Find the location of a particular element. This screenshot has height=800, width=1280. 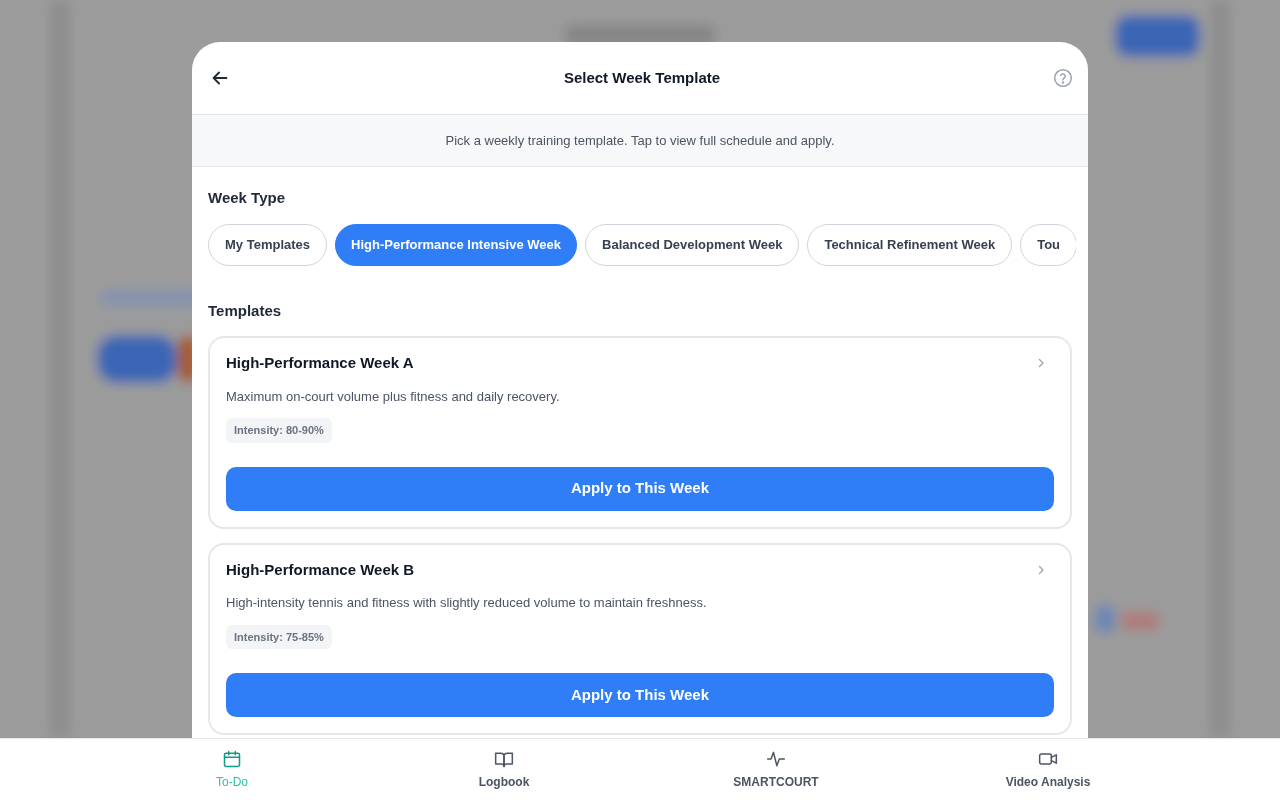

instruction-text: Pick a weekly training template. Tap to view full schedule and apply. is located at coordinates (640, 140).